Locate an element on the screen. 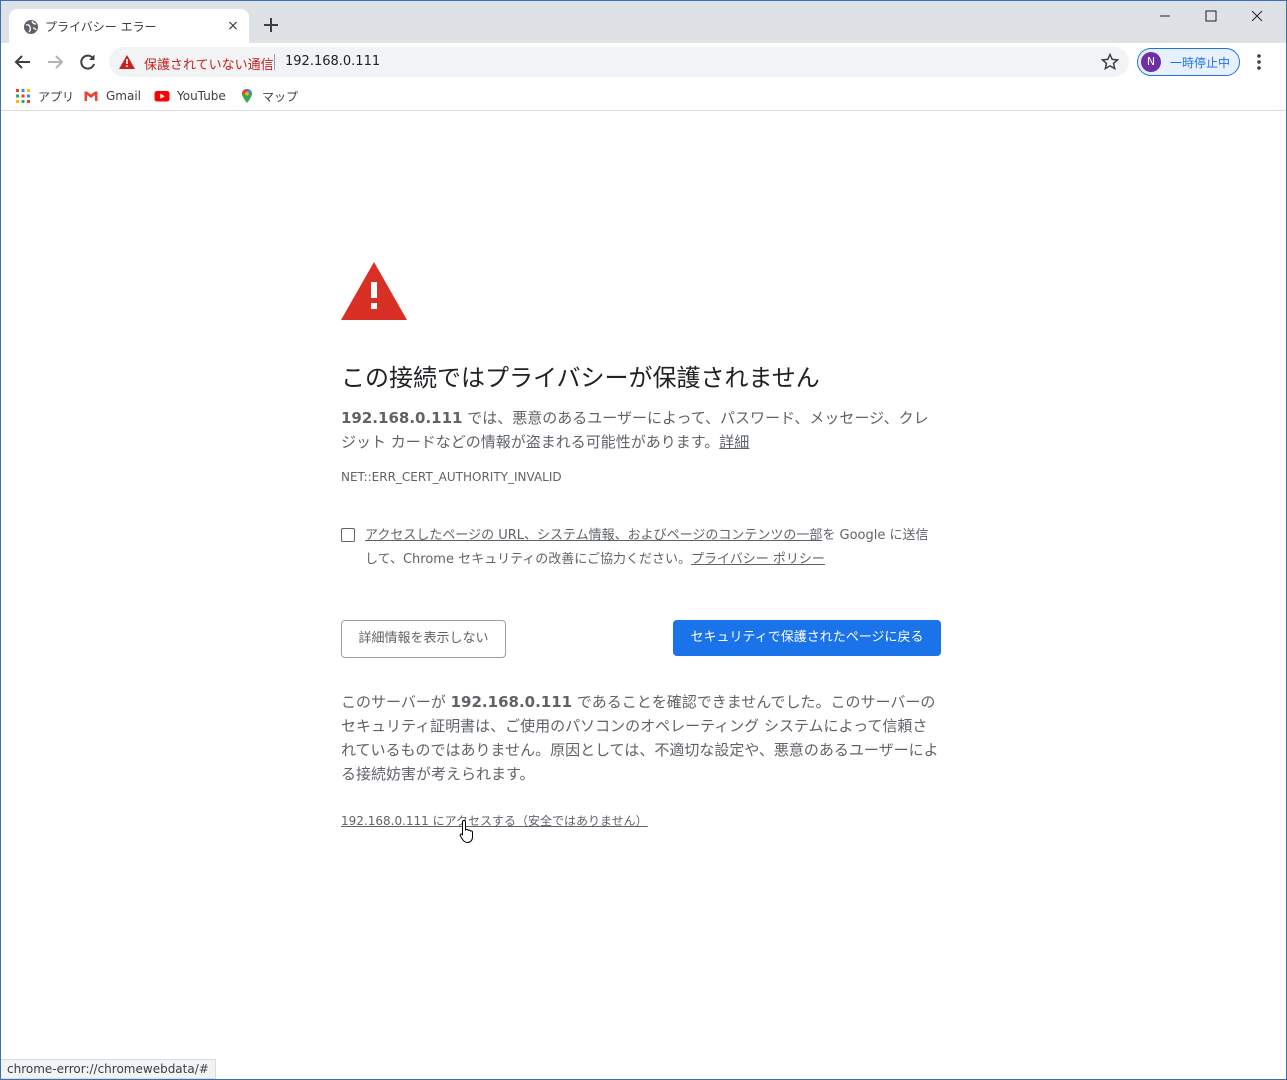  youtube-icon is located at coordinates (162, 96).